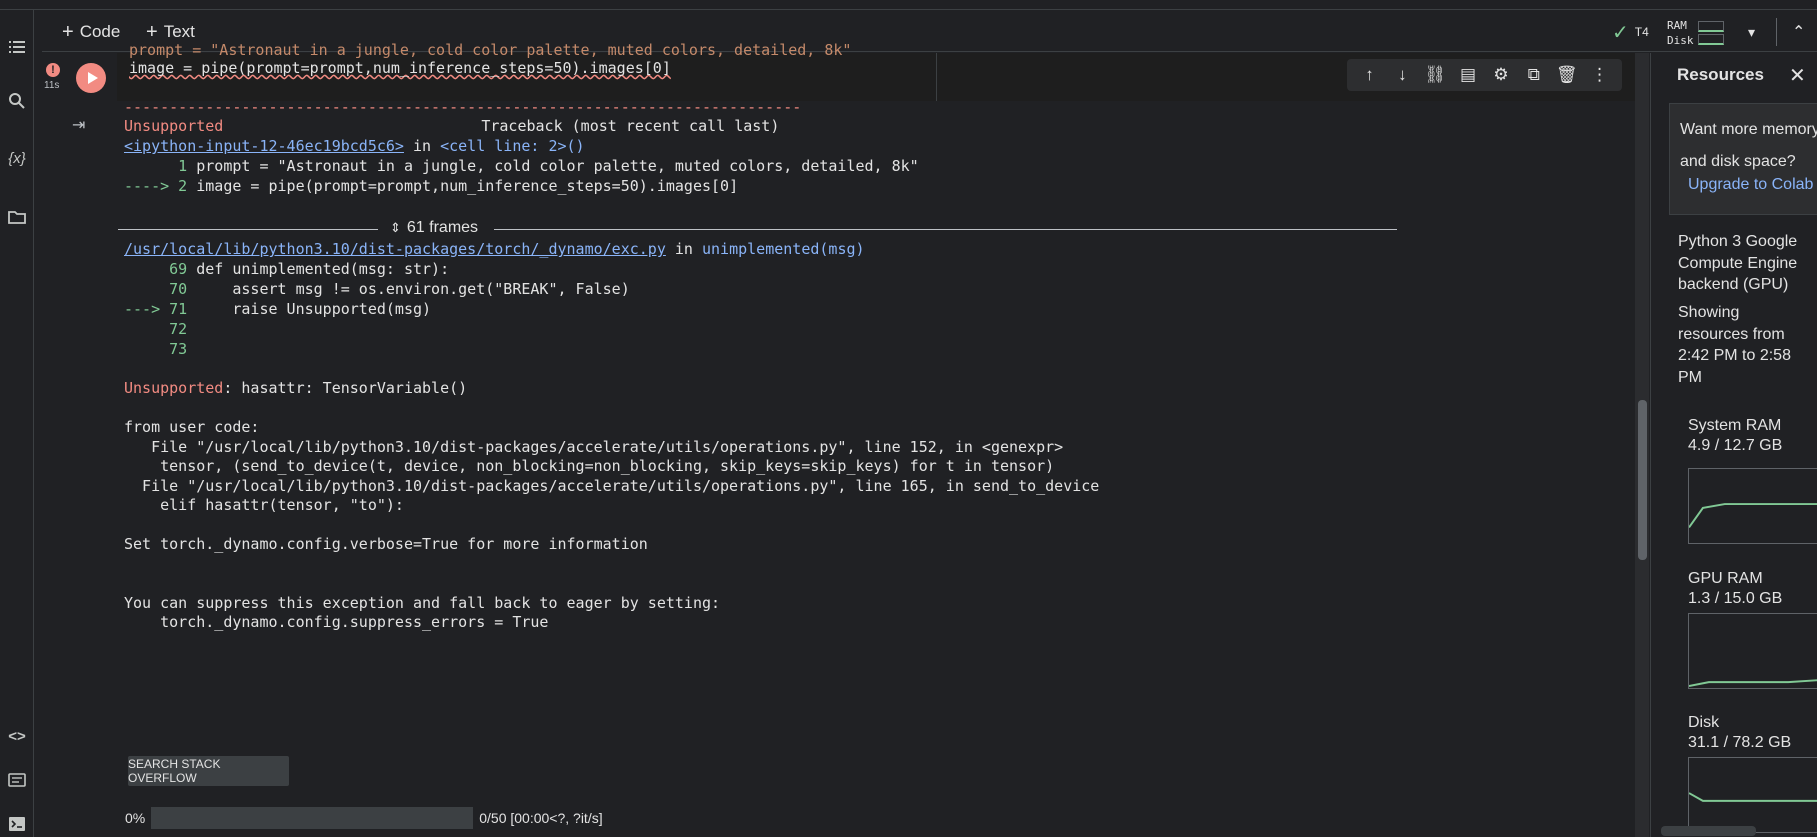  I want to click on frame-line-71: ---> 71 raise Unsupported(msg), so click(277, 310).